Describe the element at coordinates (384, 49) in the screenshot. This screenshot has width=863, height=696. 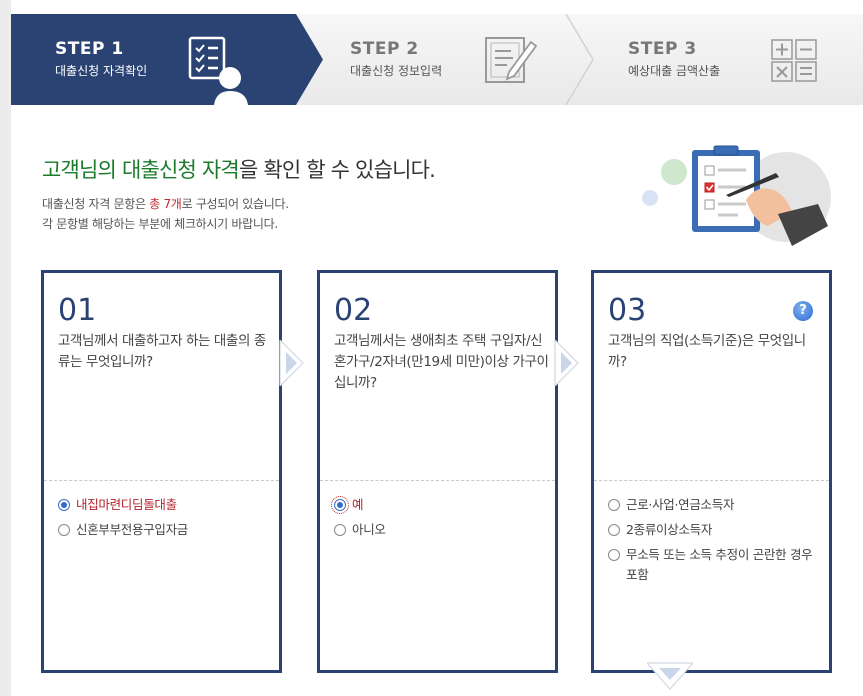
I see `step-2-title: STEP 2` at that location.